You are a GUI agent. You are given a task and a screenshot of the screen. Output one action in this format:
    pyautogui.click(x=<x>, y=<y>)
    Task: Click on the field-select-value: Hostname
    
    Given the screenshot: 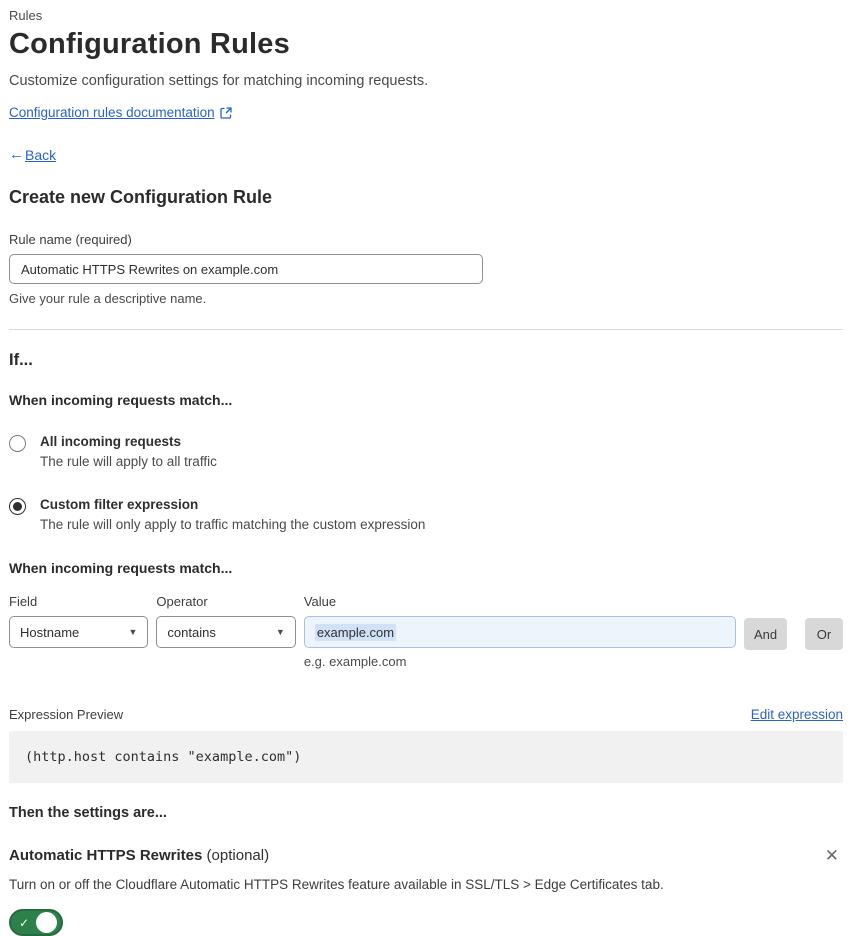 What is the action you would take?
    pyautogui.click(x=50, y=632)
    